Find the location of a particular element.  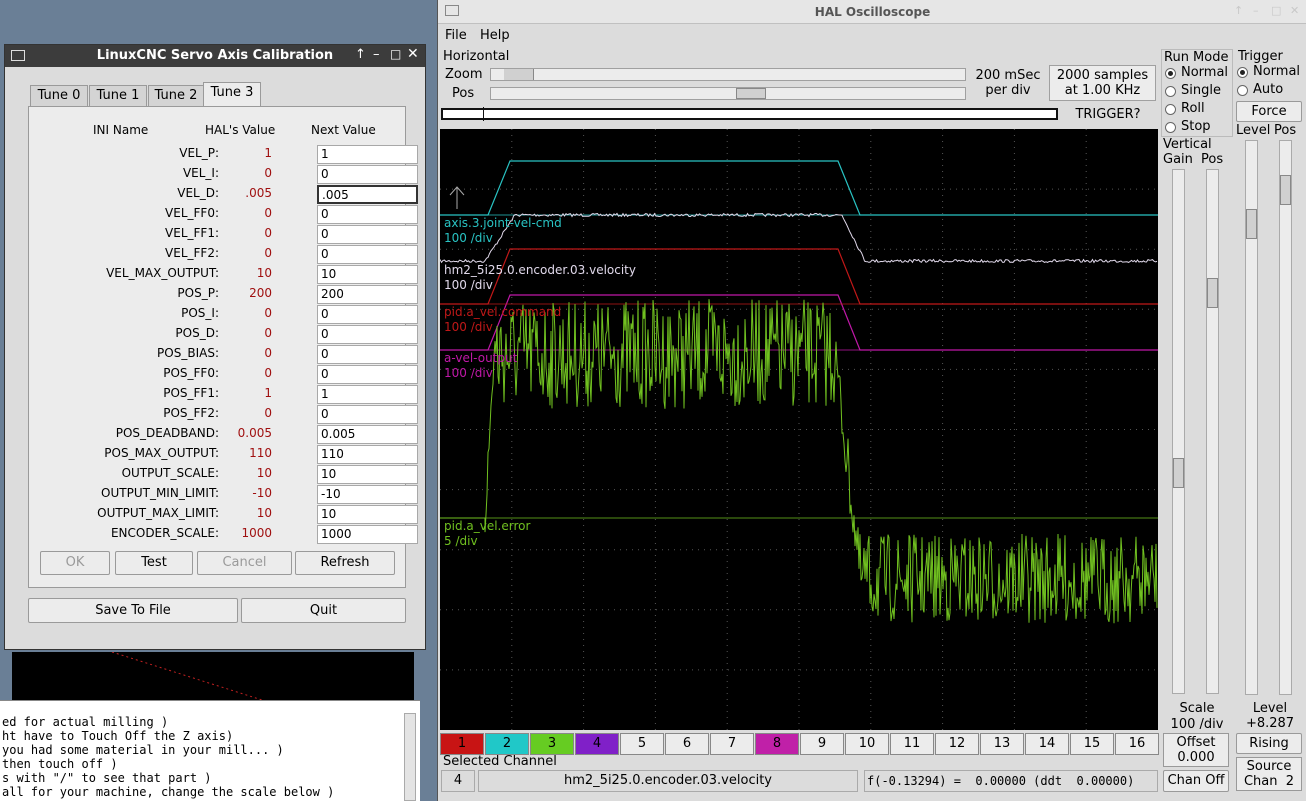

tab-tune-2: Tune 2 is located at coordinates (176, 96).